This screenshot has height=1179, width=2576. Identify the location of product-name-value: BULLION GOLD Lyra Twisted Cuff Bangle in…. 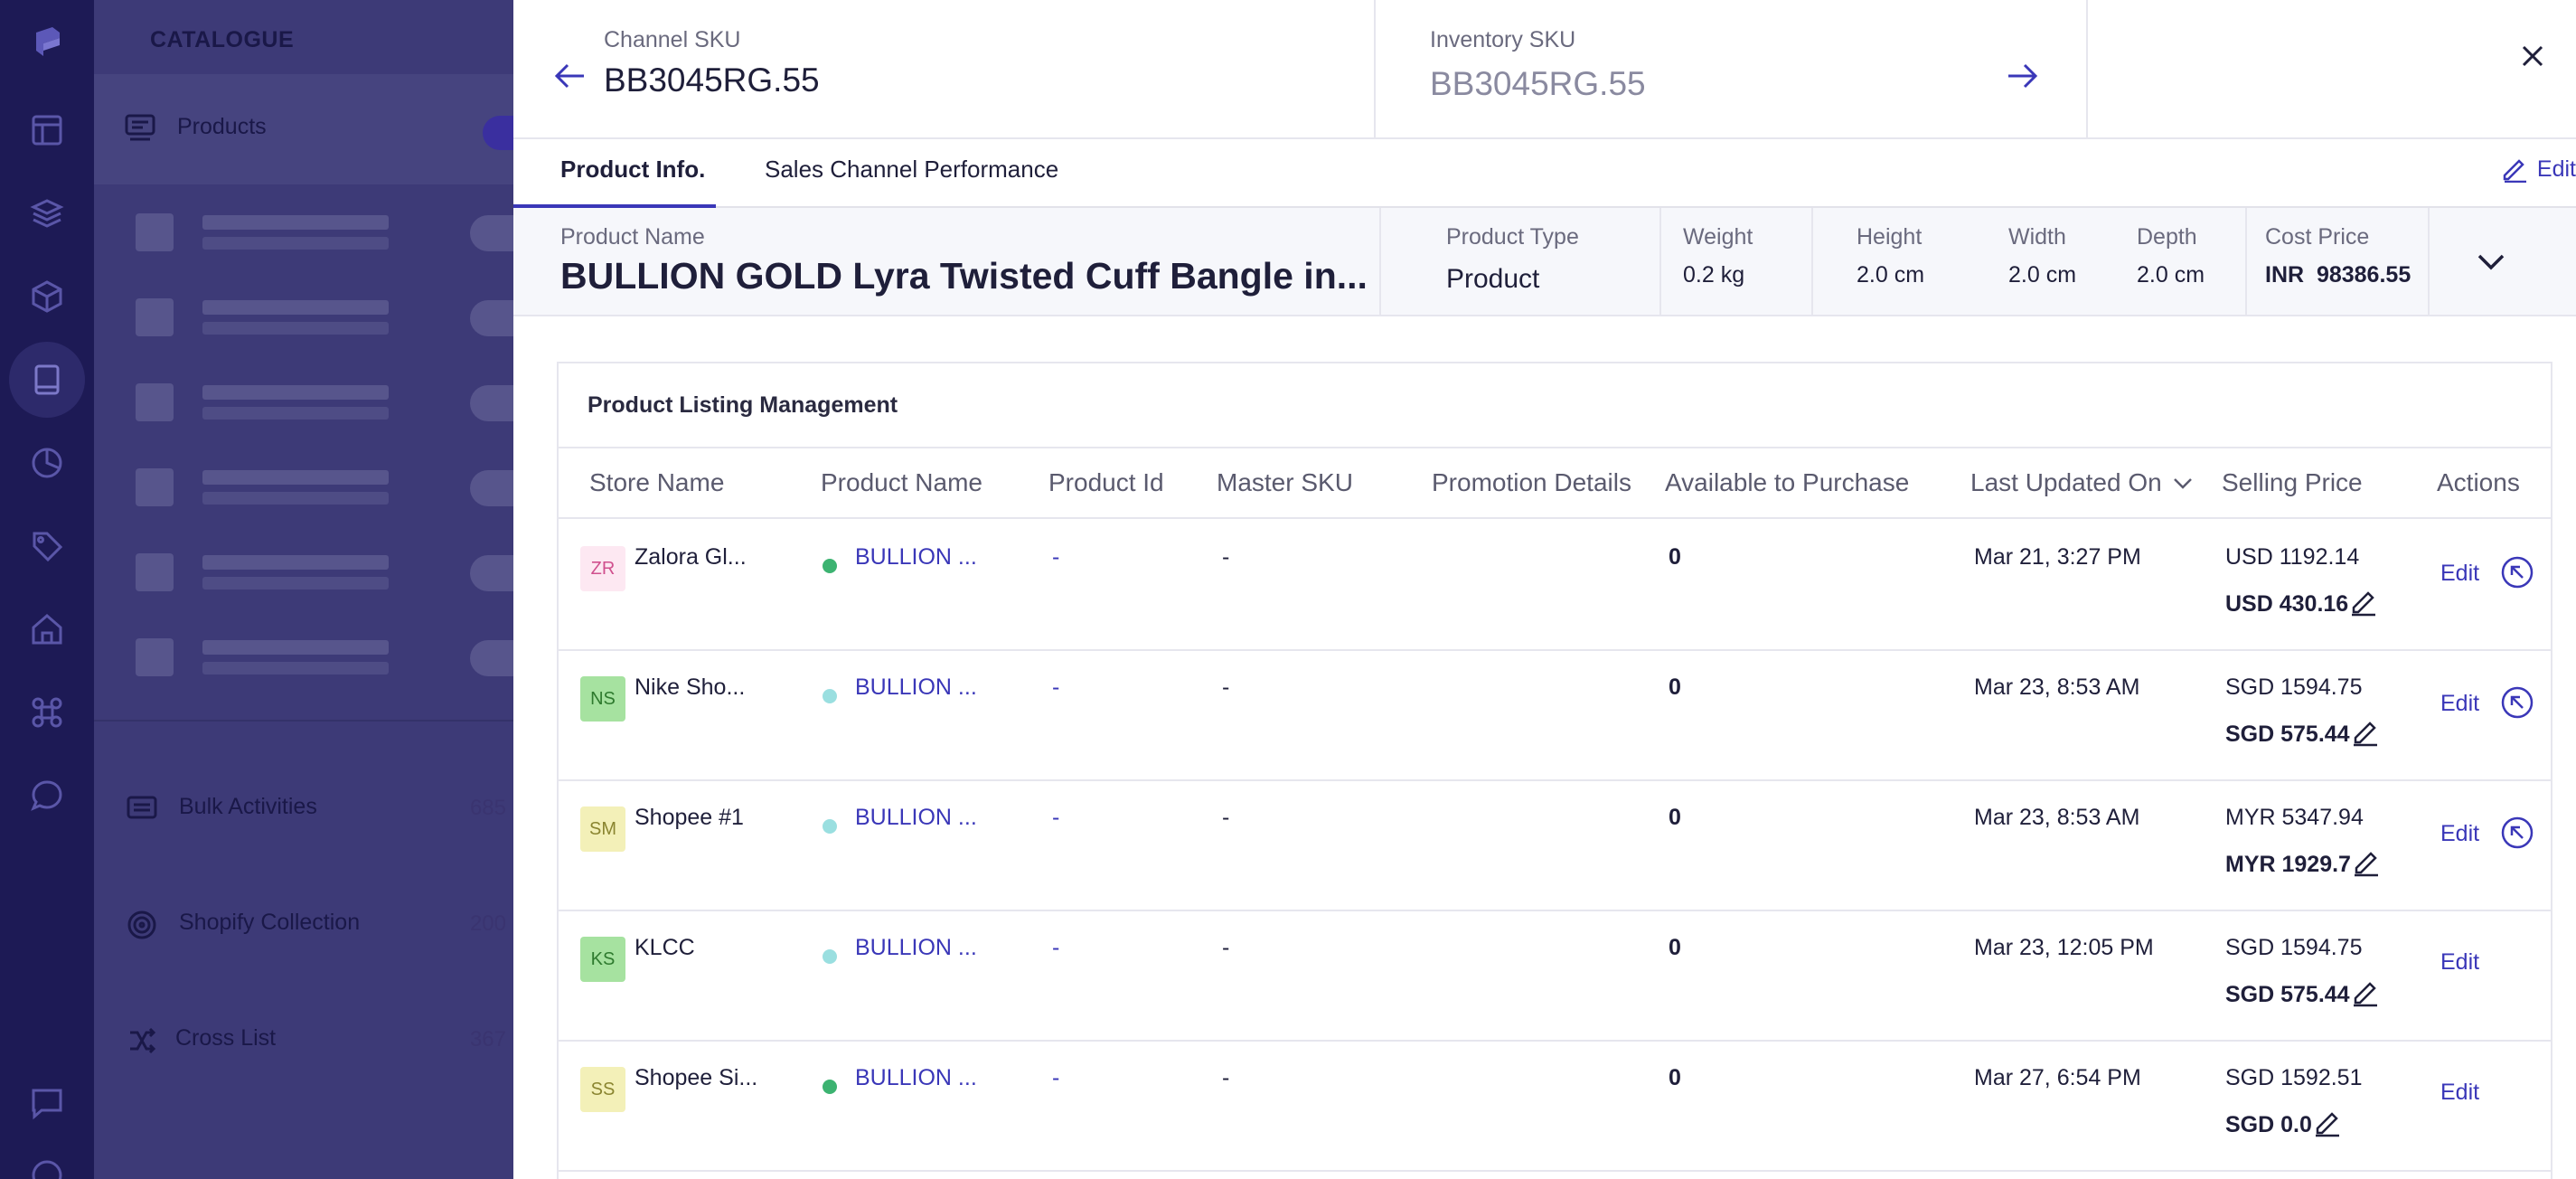
(964, 276).